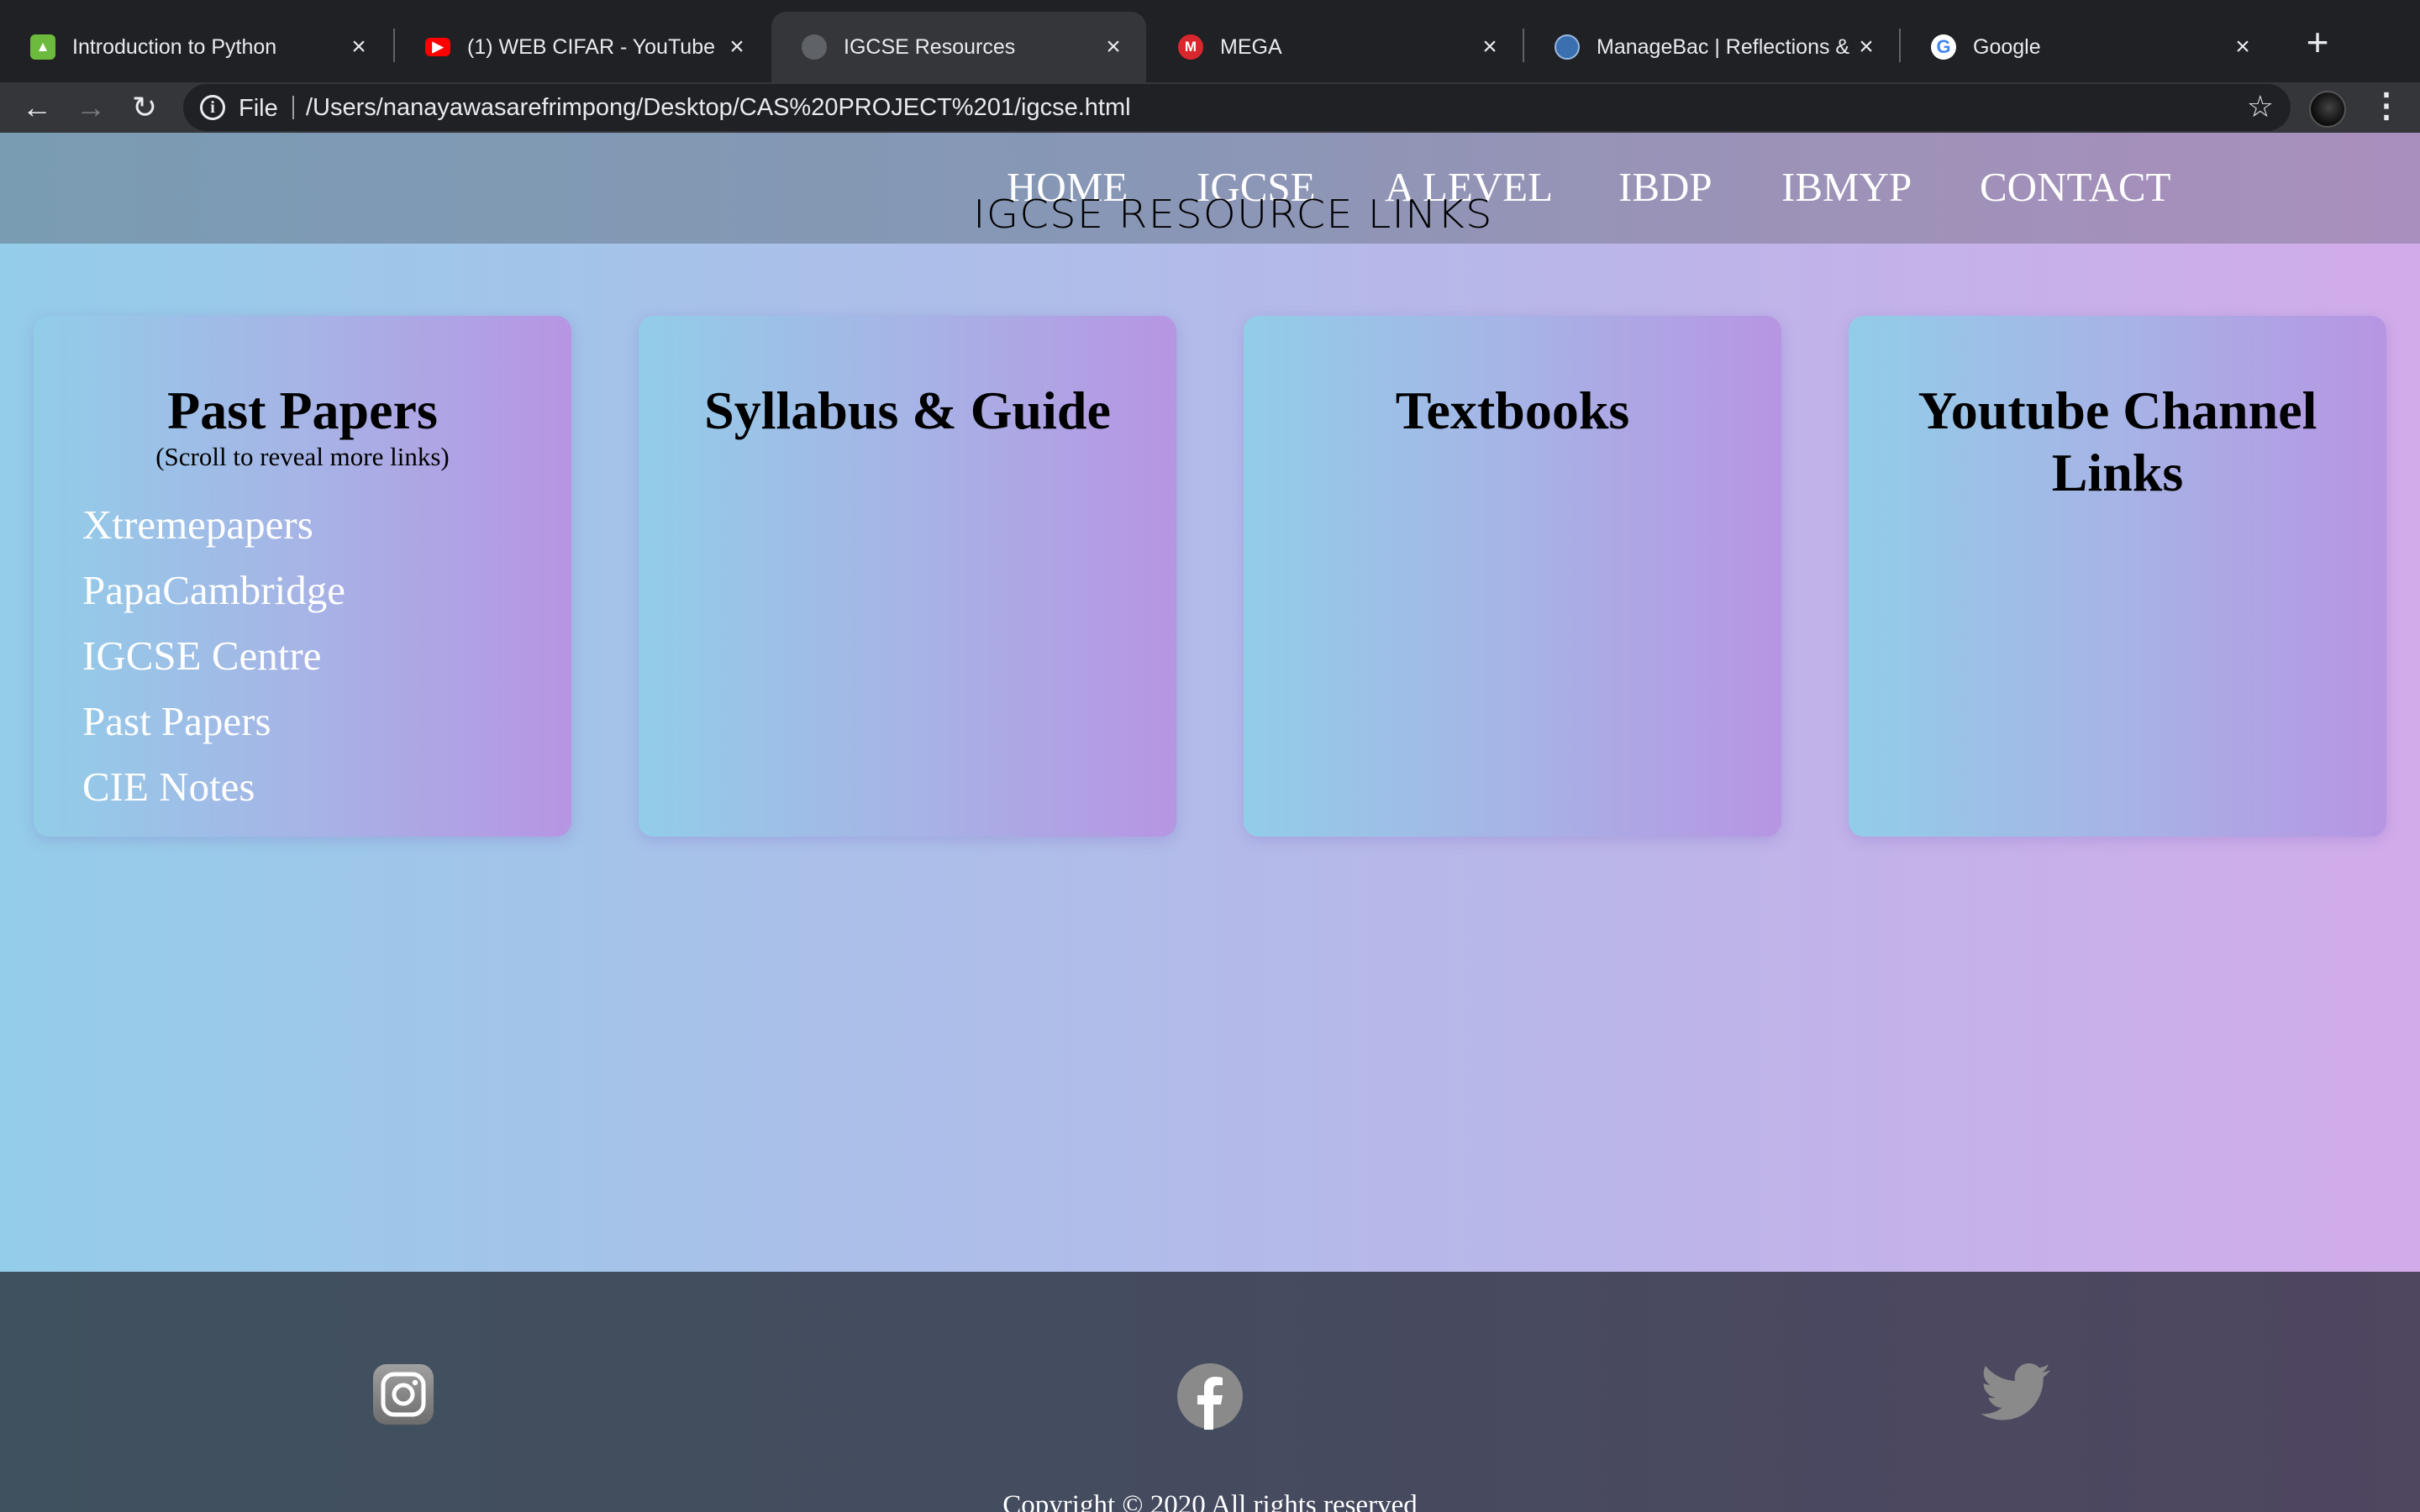  What do you see at coordinates (1847, 187) in the screenshot?
I see `nav-ibmyp: IBMYP` at bounding box center [1847, 187].